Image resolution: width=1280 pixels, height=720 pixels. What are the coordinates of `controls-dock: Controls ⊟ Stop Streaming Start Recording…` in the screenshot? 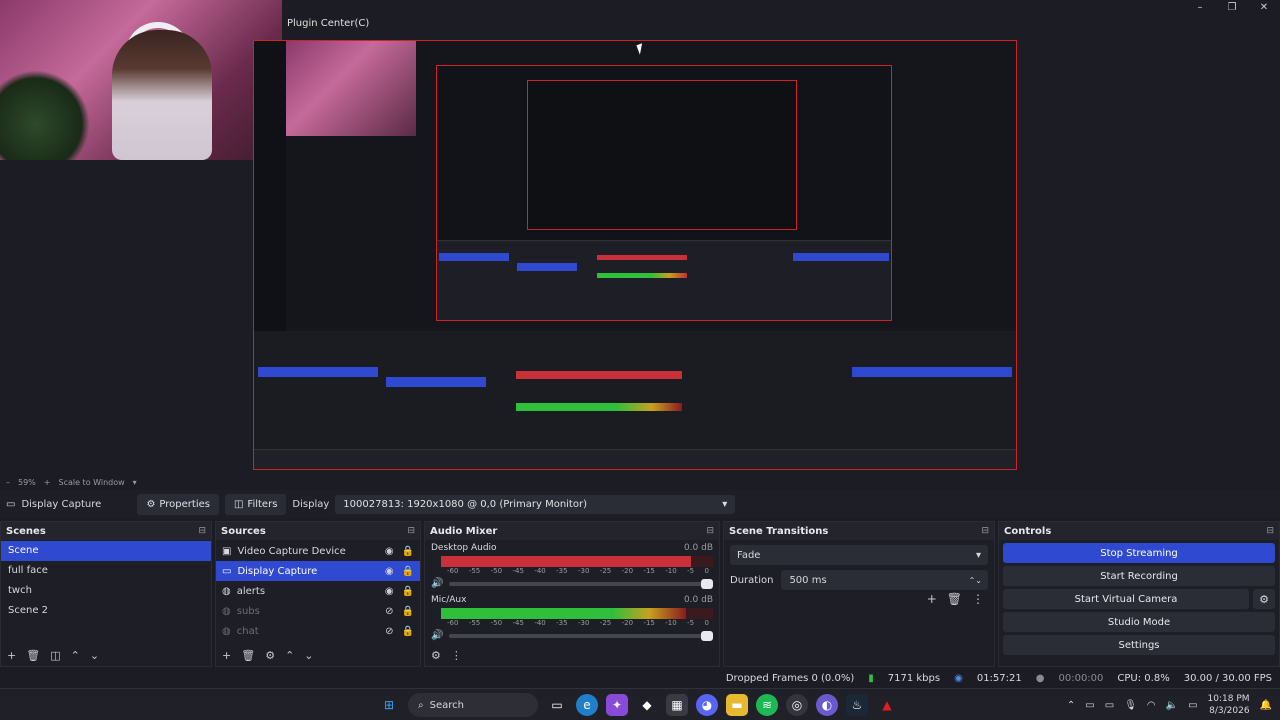 It's located at (1139, 594).